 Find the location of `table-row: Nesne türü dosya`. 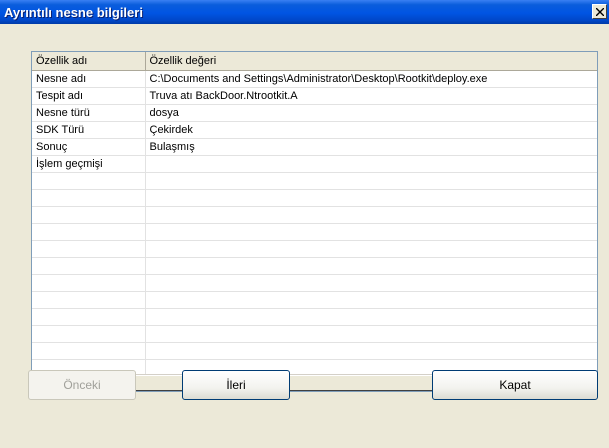

table-row: Nesne türü dosya is located at coordinates (314, 113).